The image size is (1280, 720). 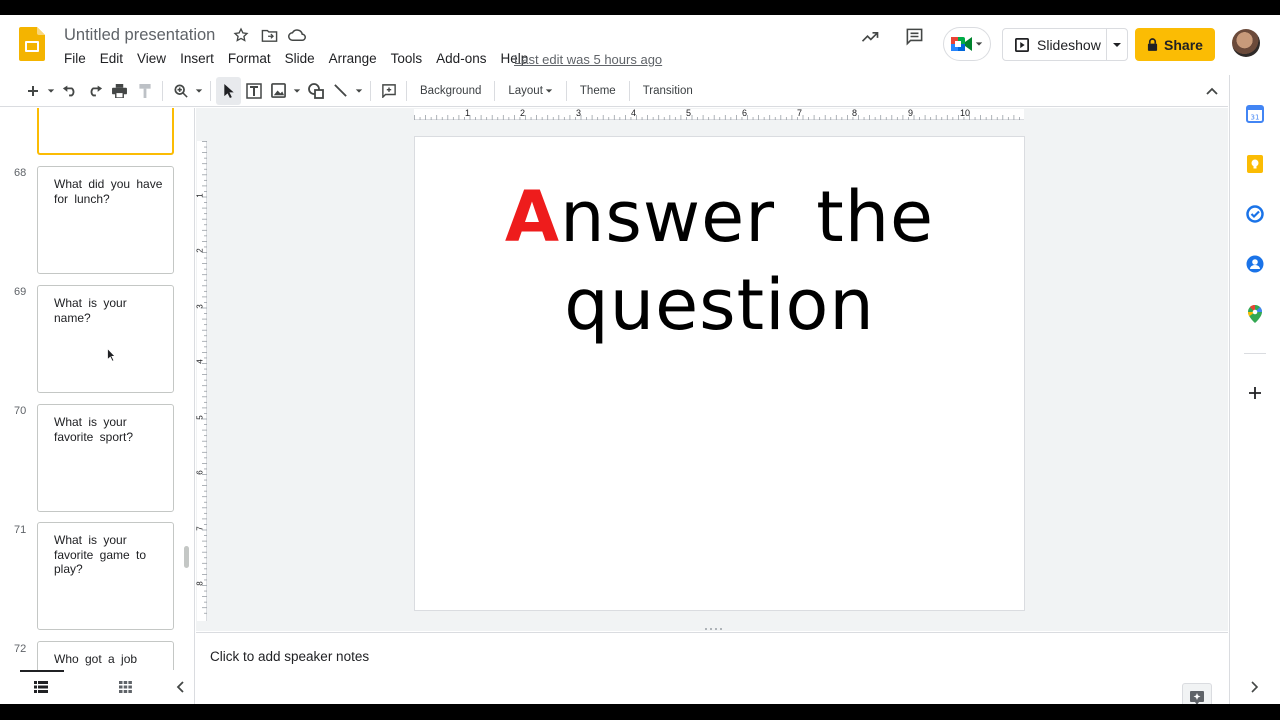 I want to click on collapse-filmstrip-icon, so click(x=180, y=689).